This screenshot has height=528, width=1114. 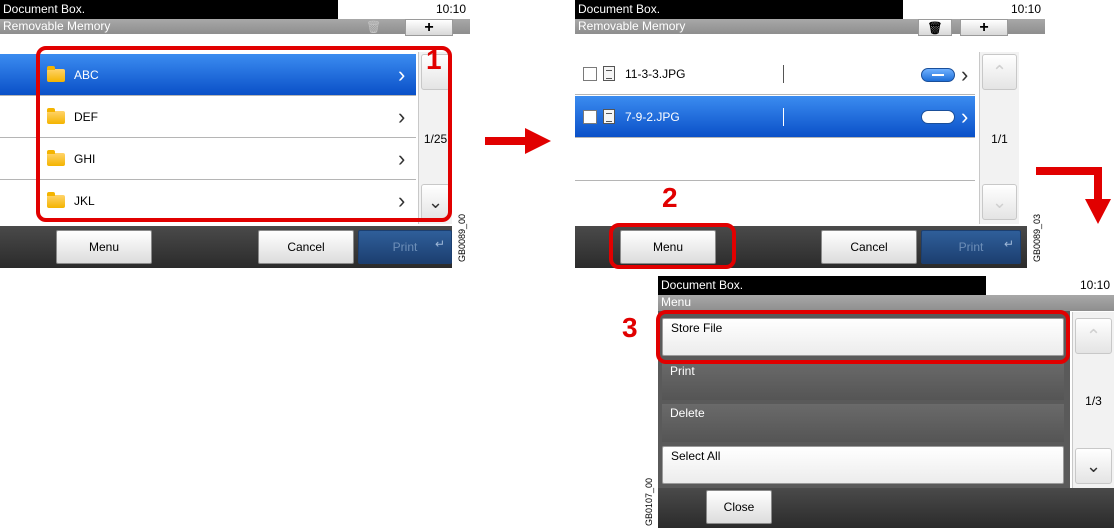 What do you see at coordinates (518, 141) in the screenshot?
I see `arrow-right-icon` at bounding box center [518, 141].